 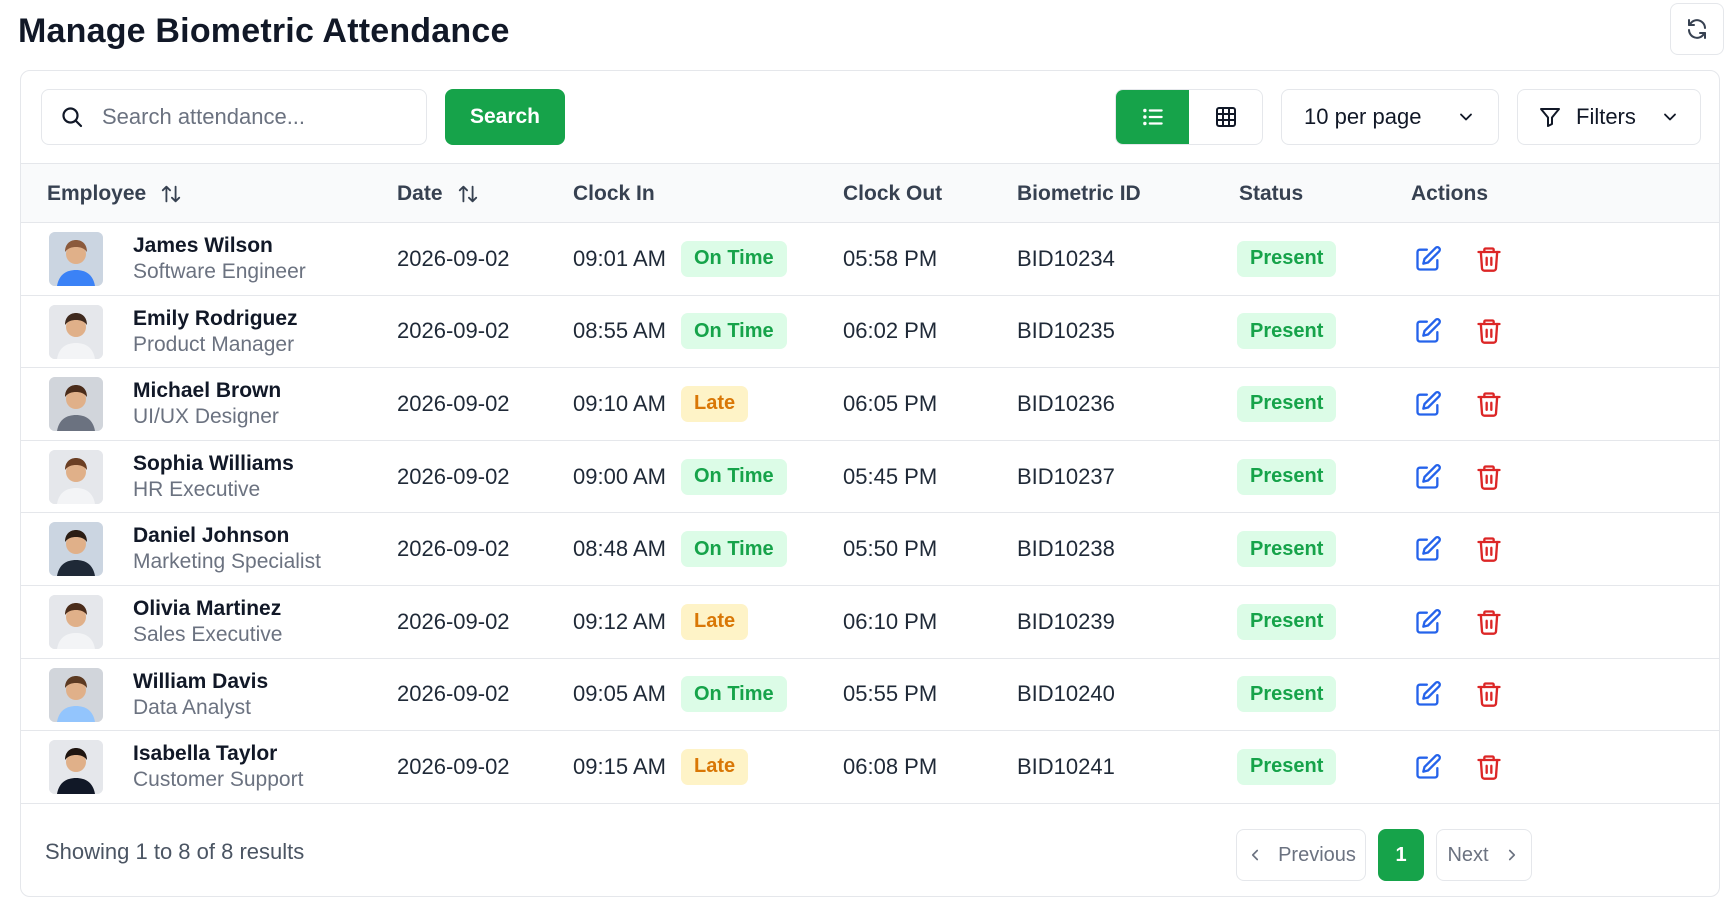 What do you see at coordinates (505, 117) in the screenshot?
I see `search-button: Search` at bounding box center [505, 117].